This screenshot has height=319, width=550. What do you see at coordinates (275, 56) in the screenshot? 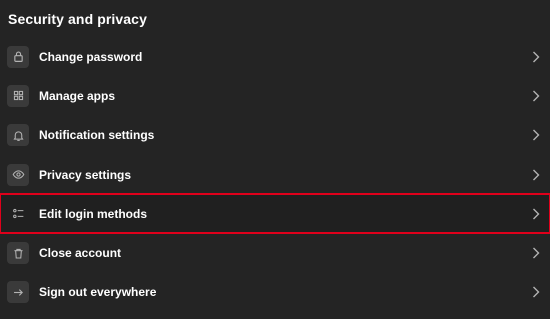
I see `menu-item-change-password: Change password` at bounding box center [275, 56].